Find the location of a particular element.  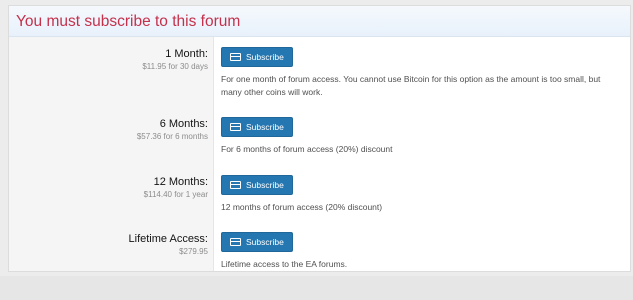

option-description: 12 months of forum access (20% discount) is located at coordinates (302, 207).